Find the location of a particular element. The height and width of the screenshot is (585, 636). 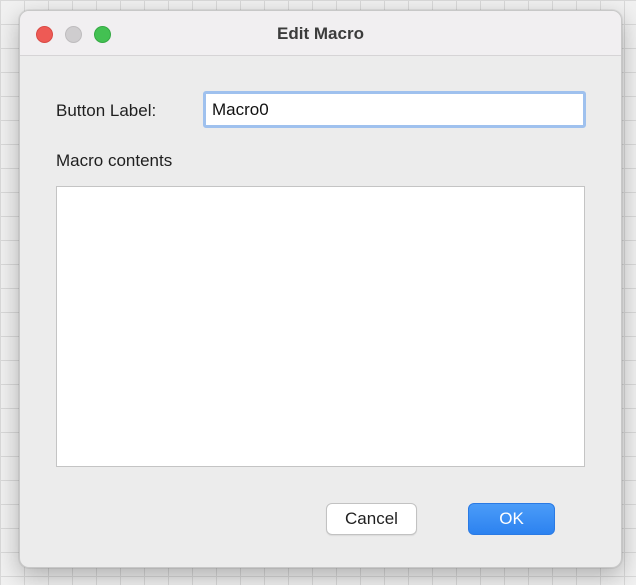

title-bar: Edit Macro is located at coordinates (320, 33).